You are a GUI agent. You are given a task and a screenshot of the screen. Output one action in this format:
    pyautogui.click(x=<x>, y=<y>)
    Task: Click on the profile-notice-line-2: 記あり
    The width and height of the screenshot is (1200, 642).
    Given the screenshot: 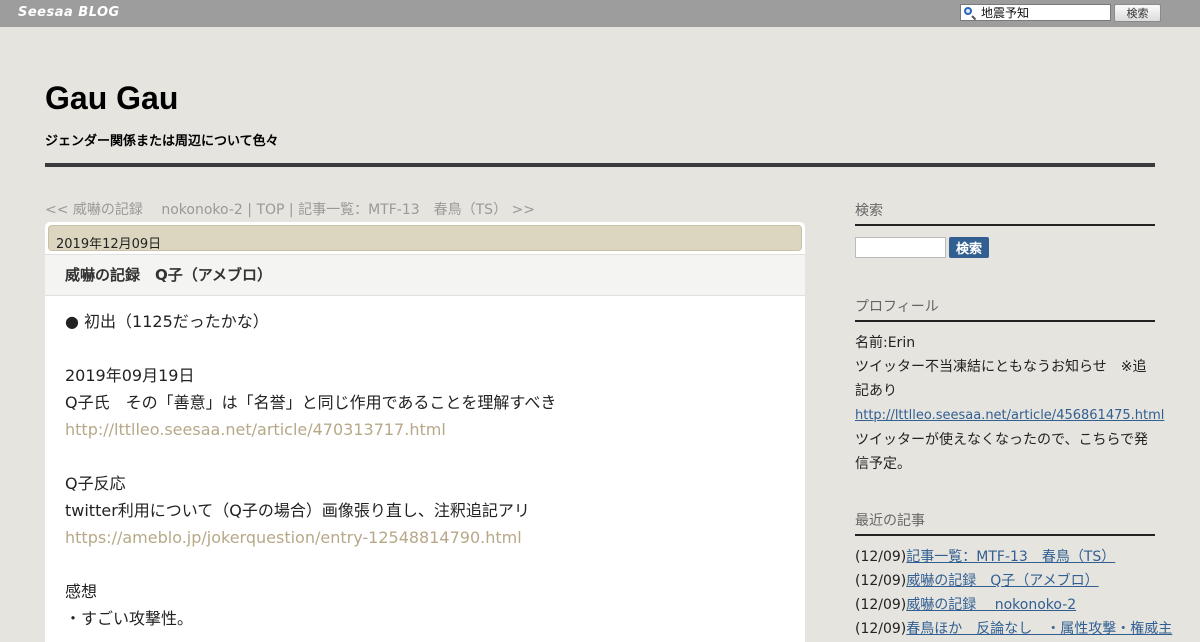 What is the action you would take?
    pyautogui.click(x=876, y=391)
    